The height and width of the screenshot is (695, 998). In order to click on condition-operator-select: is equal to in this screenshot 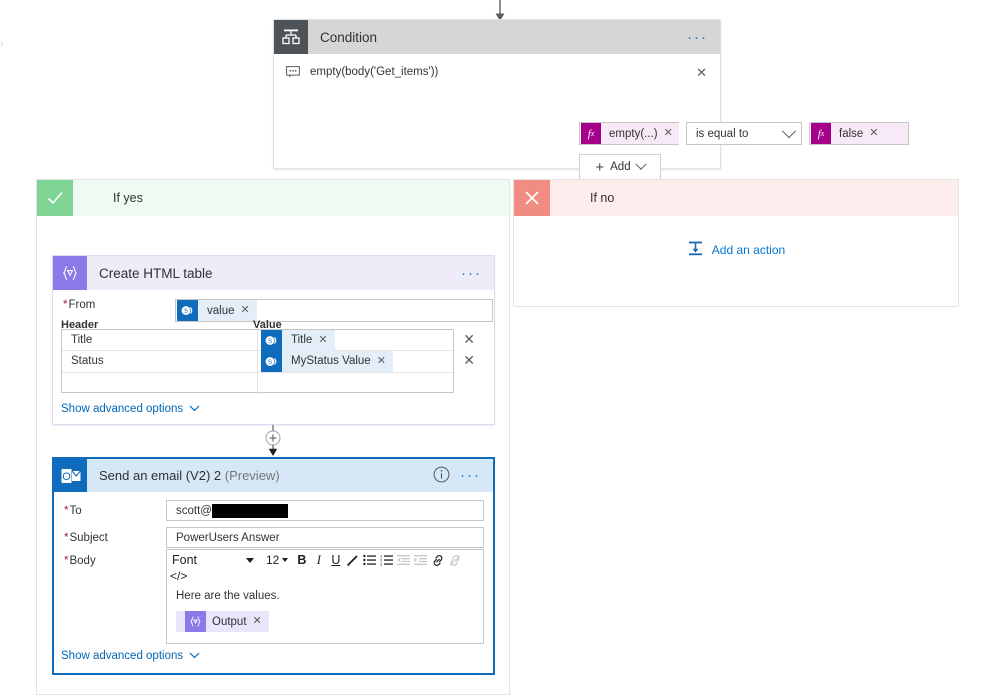, I will do `click(744, 133)`.